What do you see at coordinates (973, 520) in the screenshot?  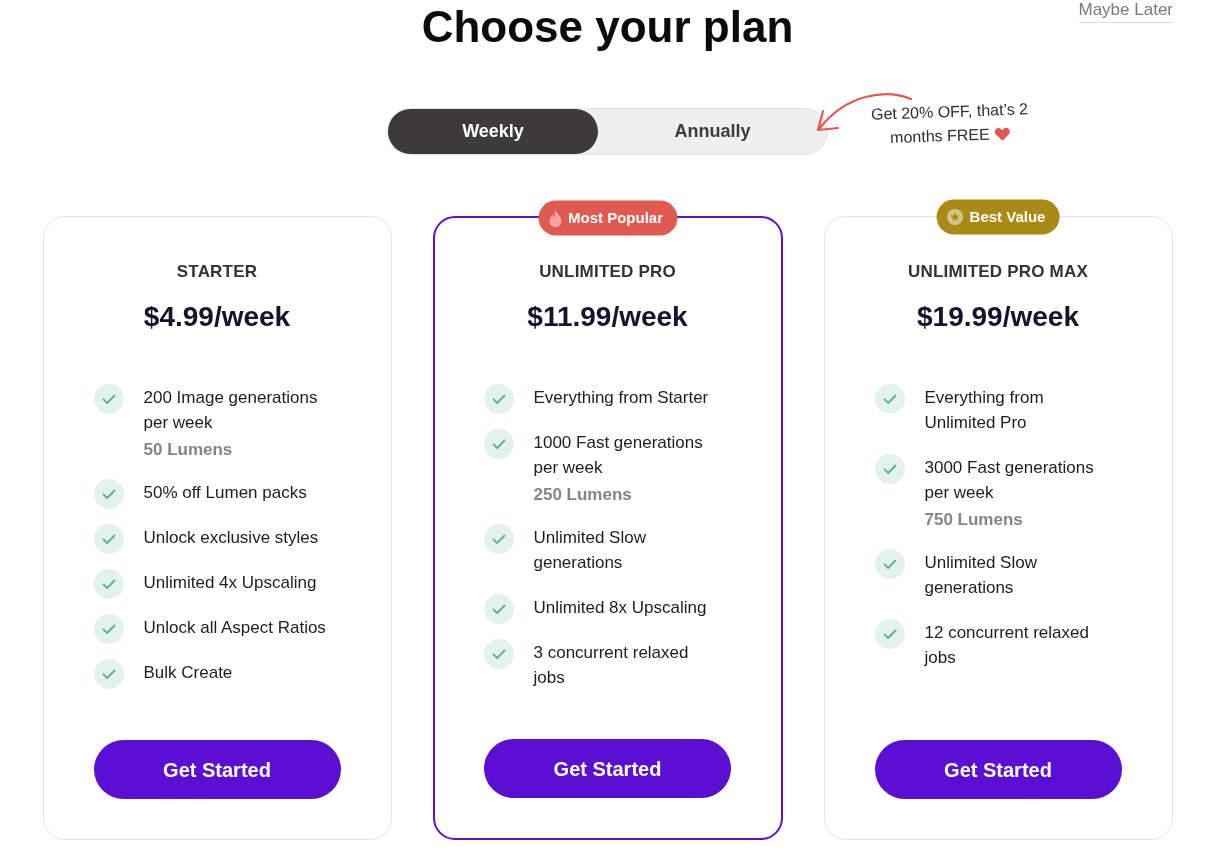 I see `feature-note: 750 Lumens` at bounding box center [973, 520].